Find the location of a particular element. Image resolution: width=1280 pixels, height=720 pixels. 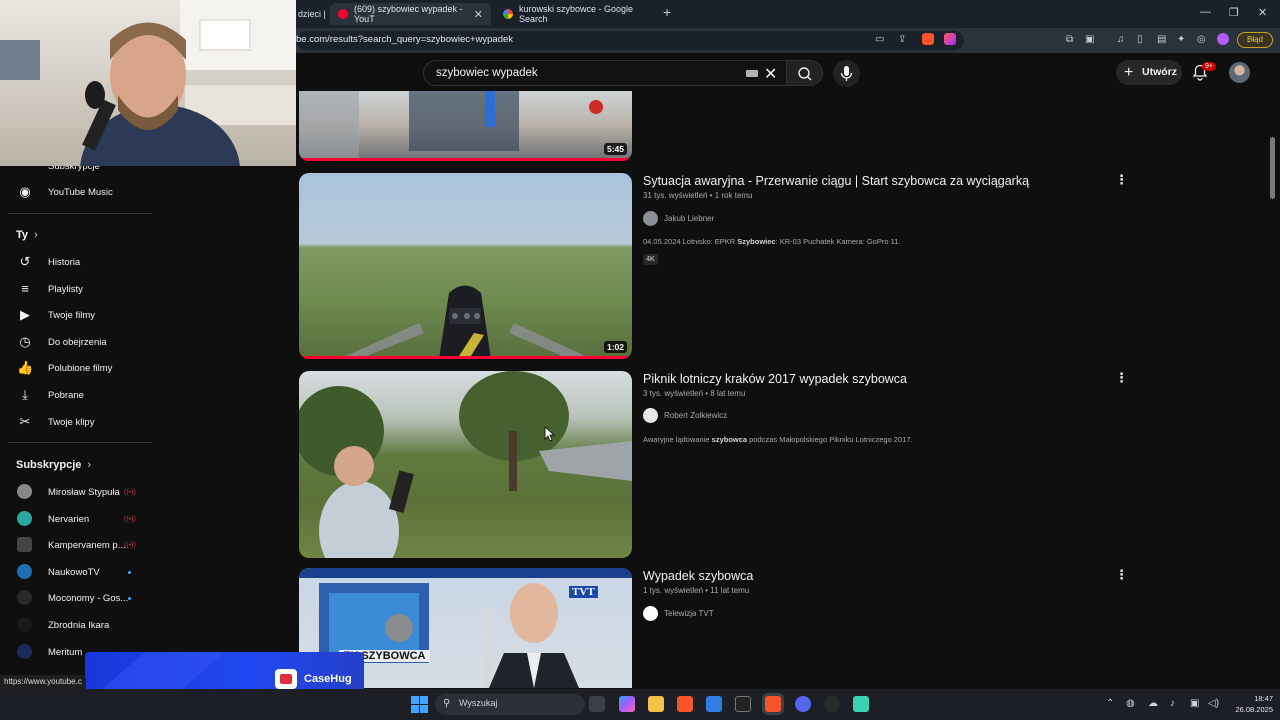

tab-google-search: kurowski szybowce - Google Search is located at coordinates (575, 14).